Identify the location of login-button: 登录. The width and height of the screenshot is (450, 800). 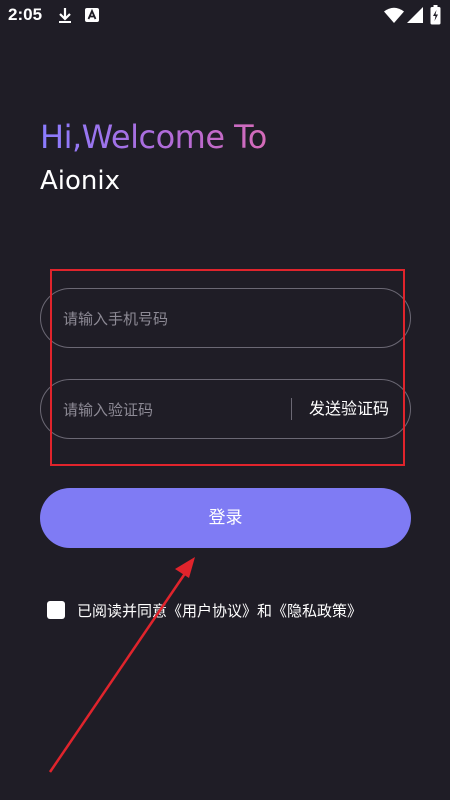
(225, 518).